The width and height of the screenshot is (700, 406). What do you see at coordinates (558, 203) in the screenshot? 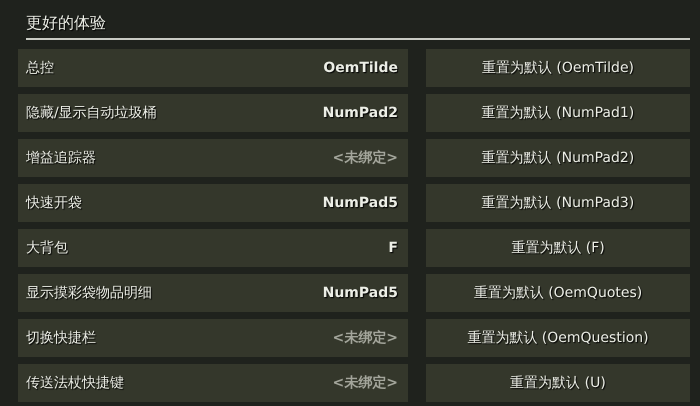
I see `reset-button: 重置为默认 (NumPad3)` at bounding box center [558, 203].